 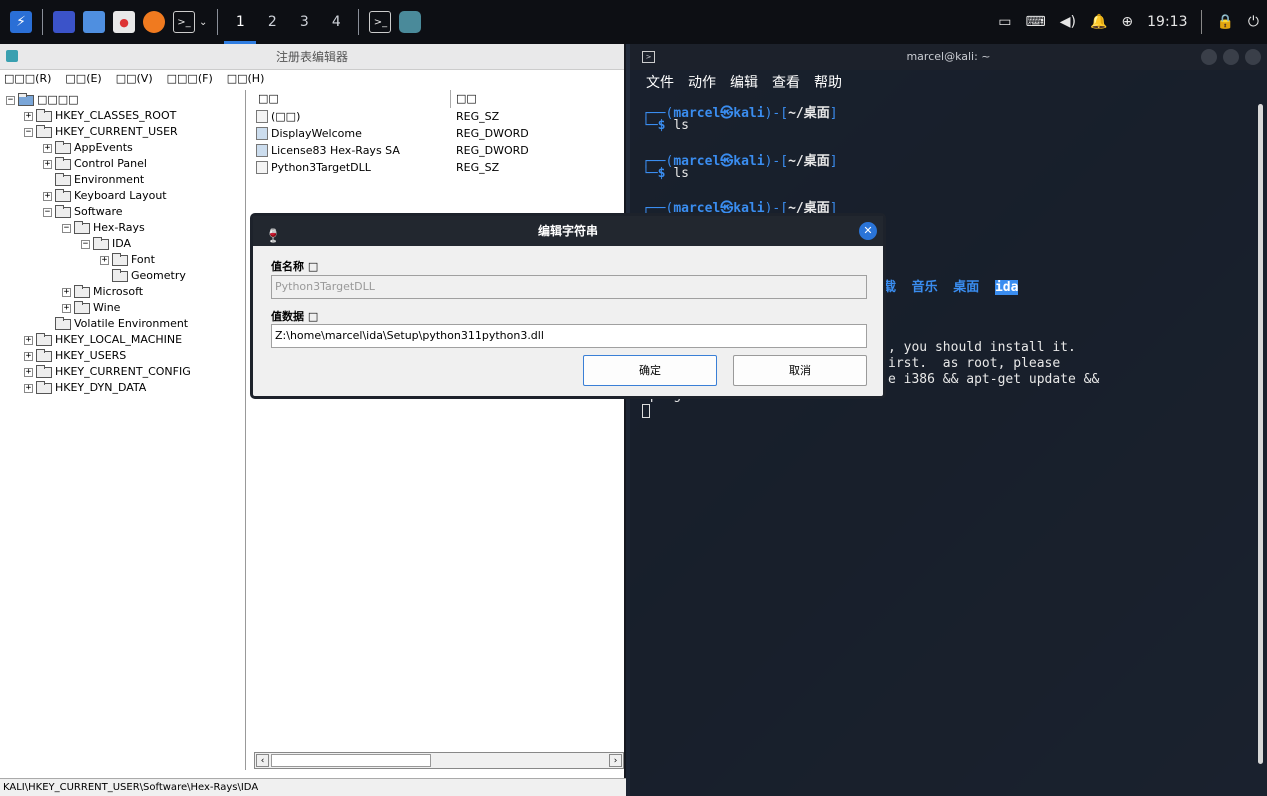 I want to click on tree-item-hkcu: − HKEY_CURRENT_USER, so click(x=101, y=132).